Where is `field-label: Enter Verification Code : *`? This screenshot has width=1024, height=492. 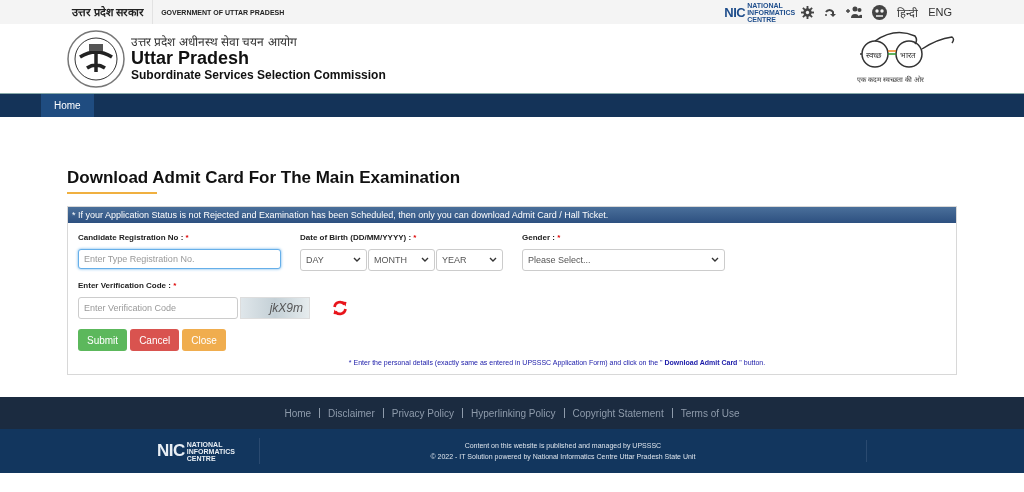 field-label: Enter Verification Code : * is located at coordinates (128, 285).